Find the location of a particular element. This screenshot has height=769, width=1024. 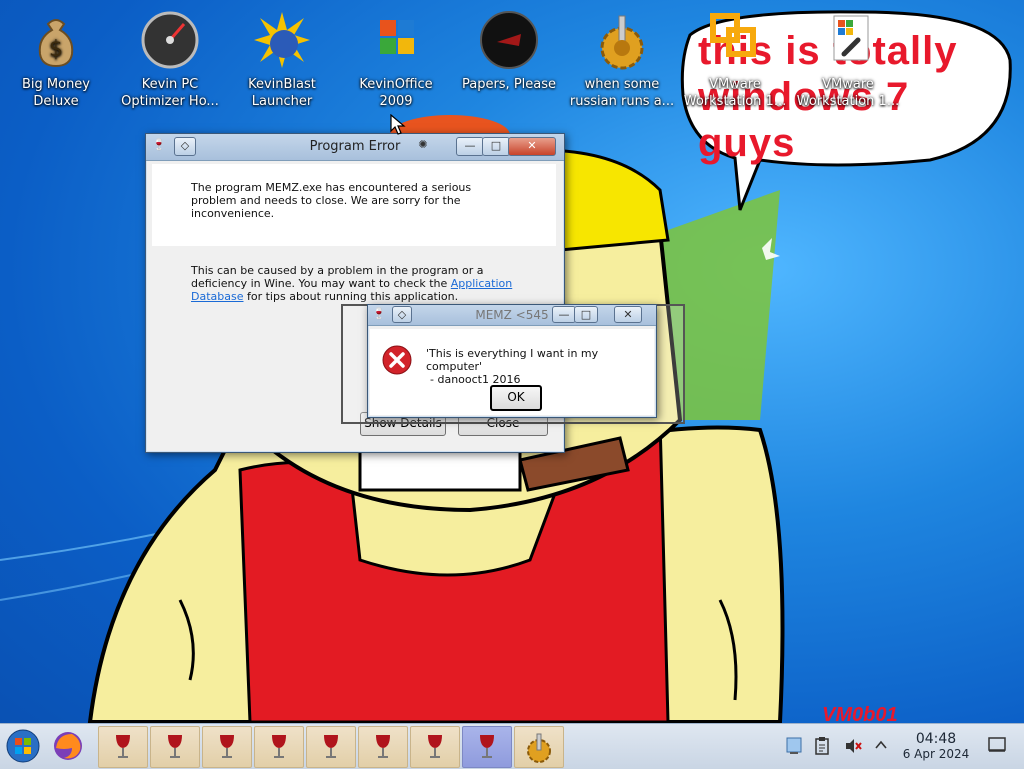

program-error-titlebar: 🍷 ◇ Program Error ✺ — □ ✕ is located at coordinates (355, 147).